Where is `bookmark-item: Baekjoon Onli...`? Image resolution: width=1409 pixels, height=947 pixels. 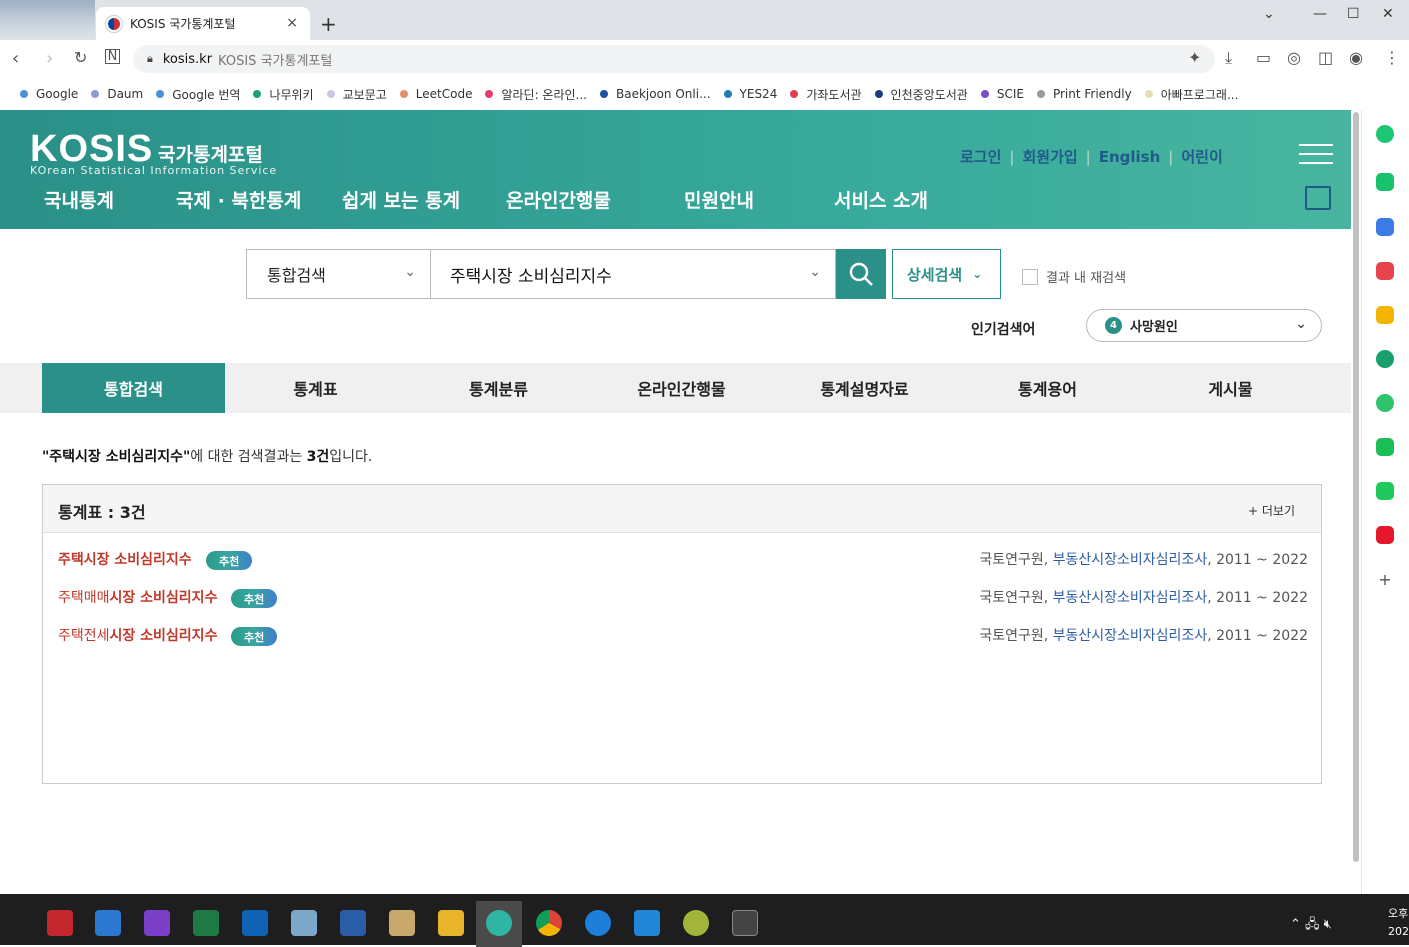
bookmark-item: Baekjoon Onli... is located at coordinates (655, 94).